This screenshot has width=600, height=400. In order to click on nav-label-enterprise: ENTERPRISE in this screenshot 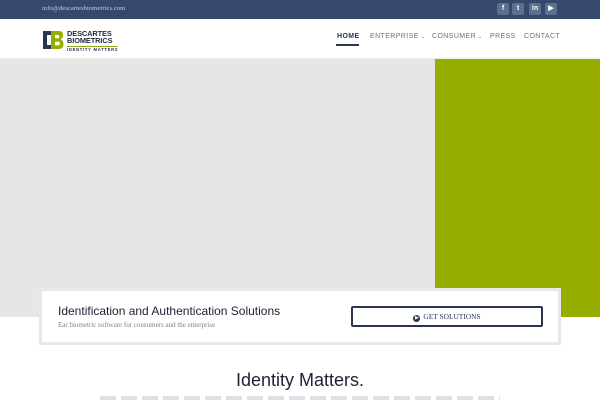, I will do `click(394, 36)`.